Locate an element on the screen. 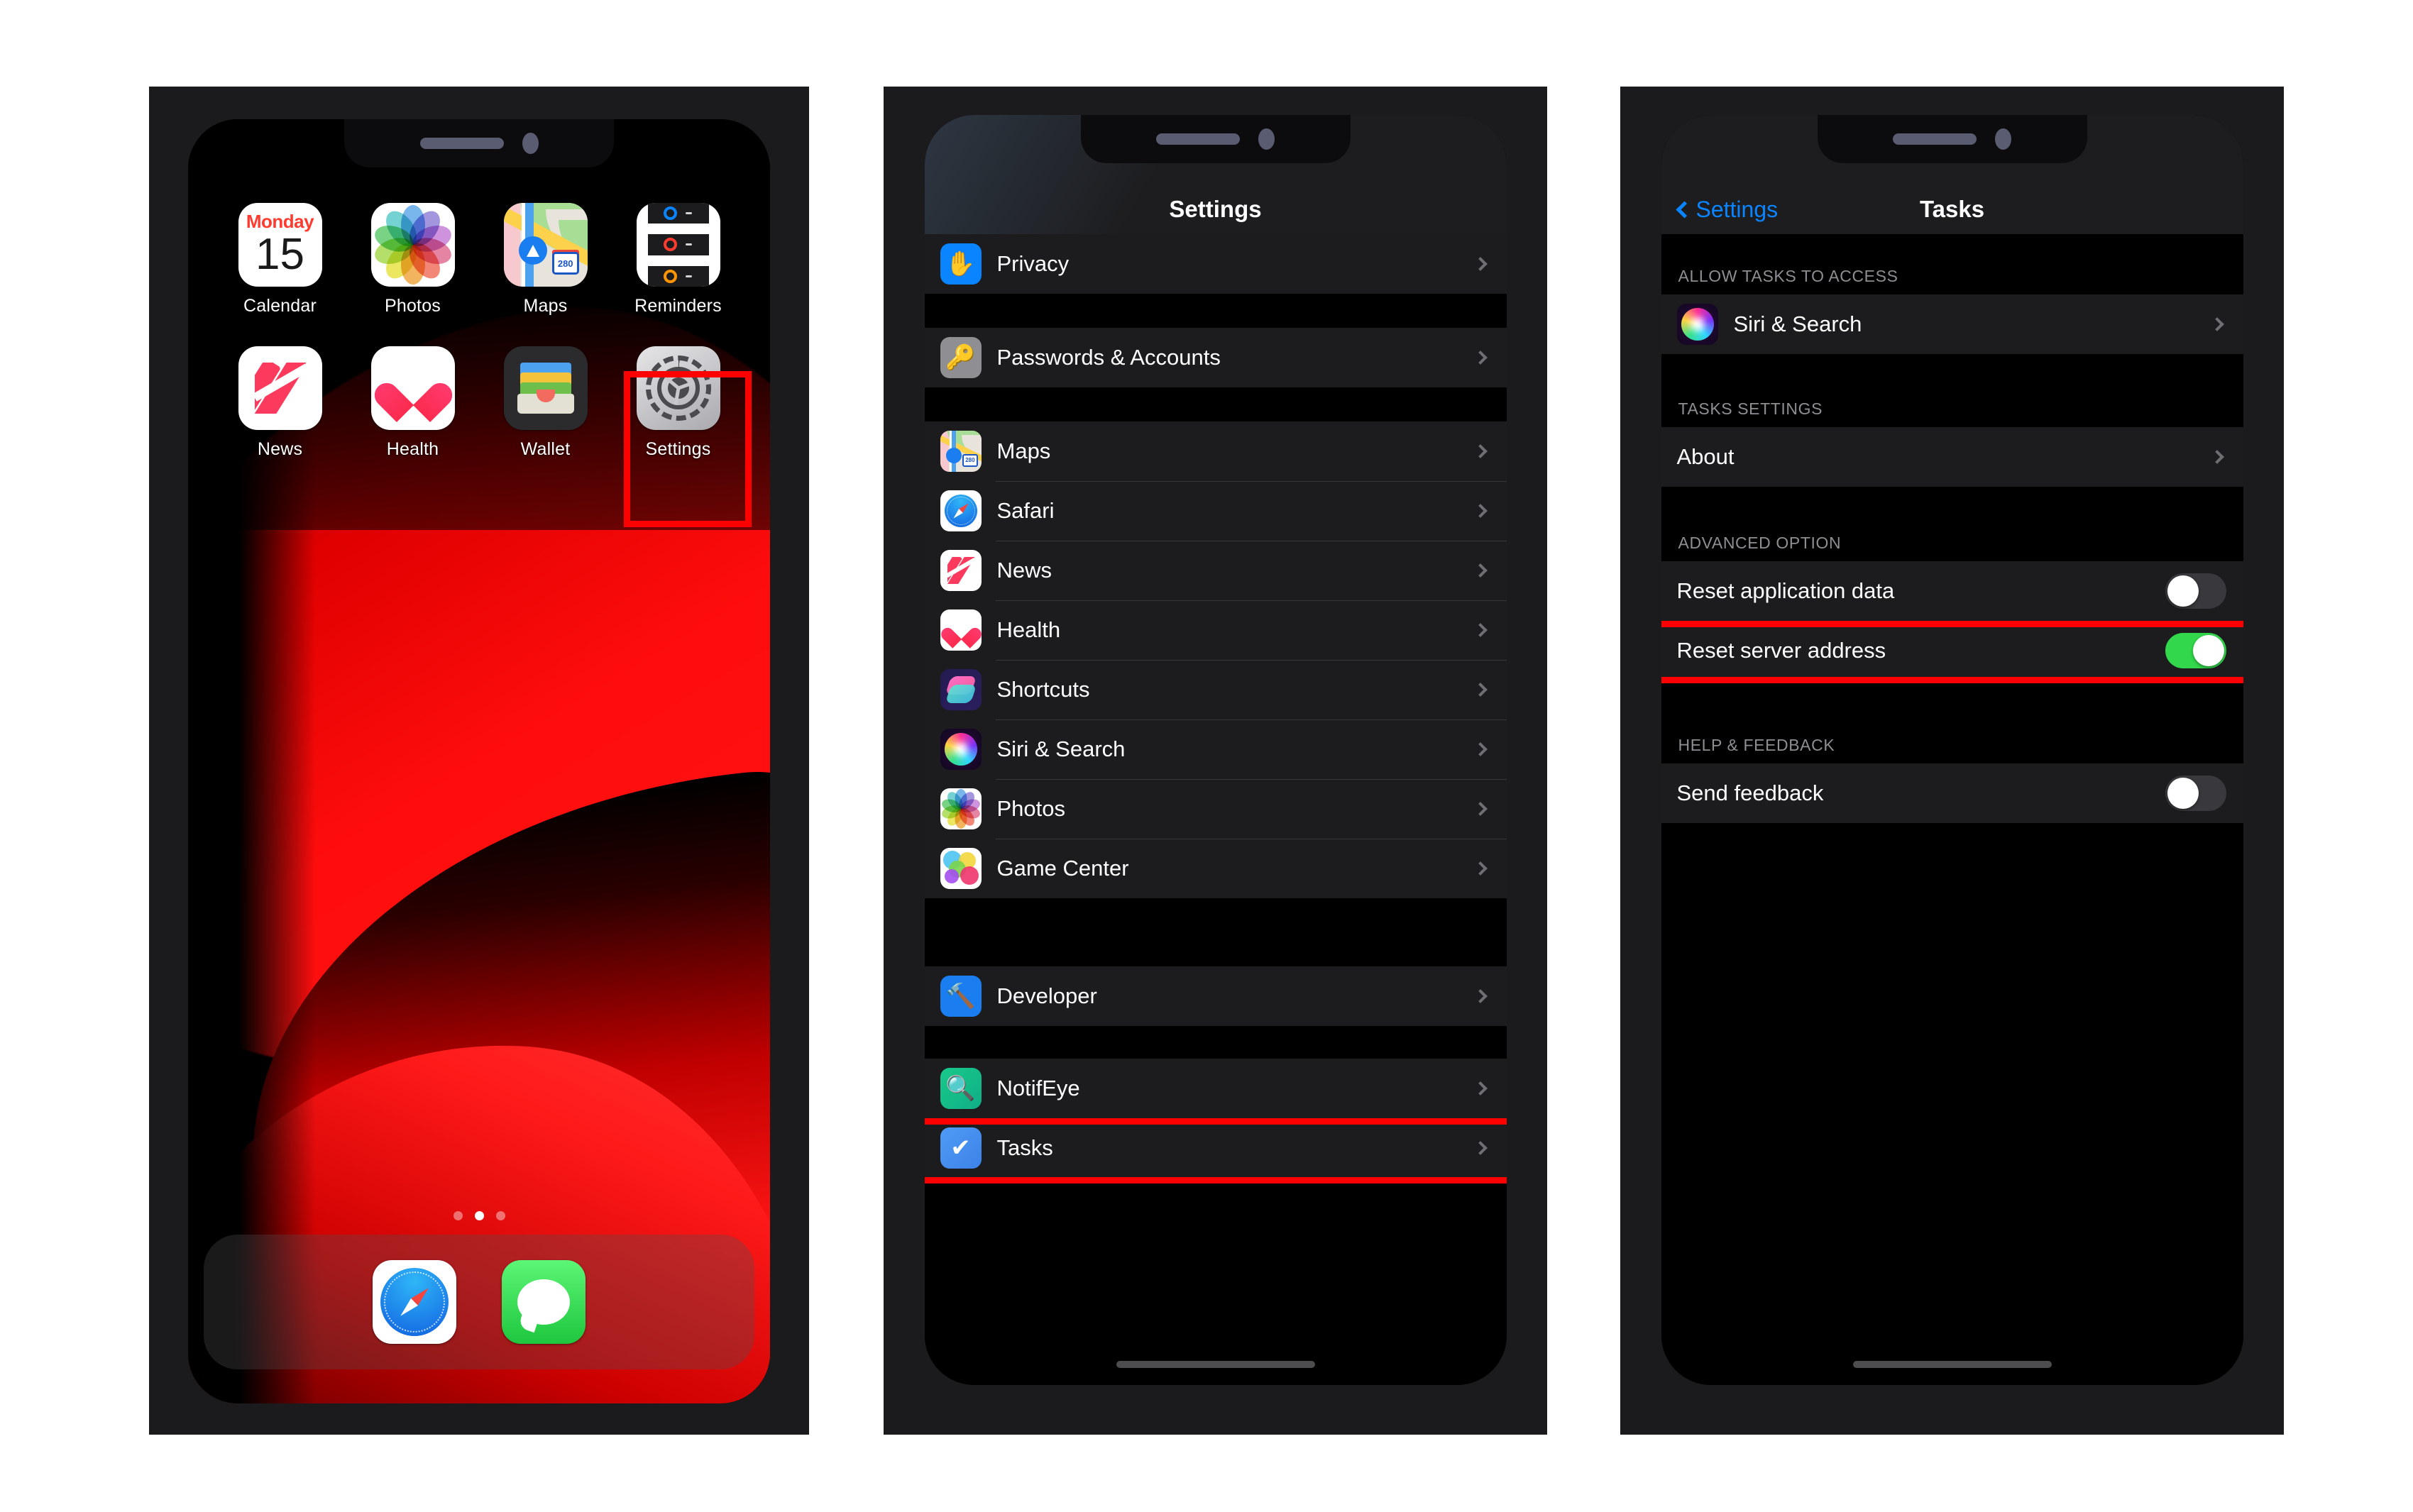 The width and height of the screenshot is (2413, 1512). section-header: HELP & FEEDBACK is located at coordinates (1952, 721).